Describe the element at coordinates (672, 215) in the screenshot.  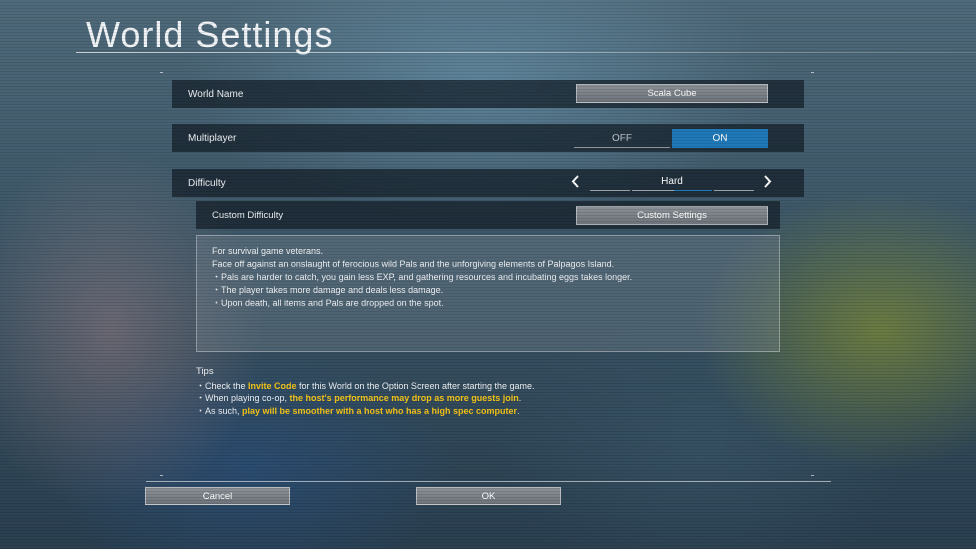
I see `custom-settings-button: Custom Settings` at that location.